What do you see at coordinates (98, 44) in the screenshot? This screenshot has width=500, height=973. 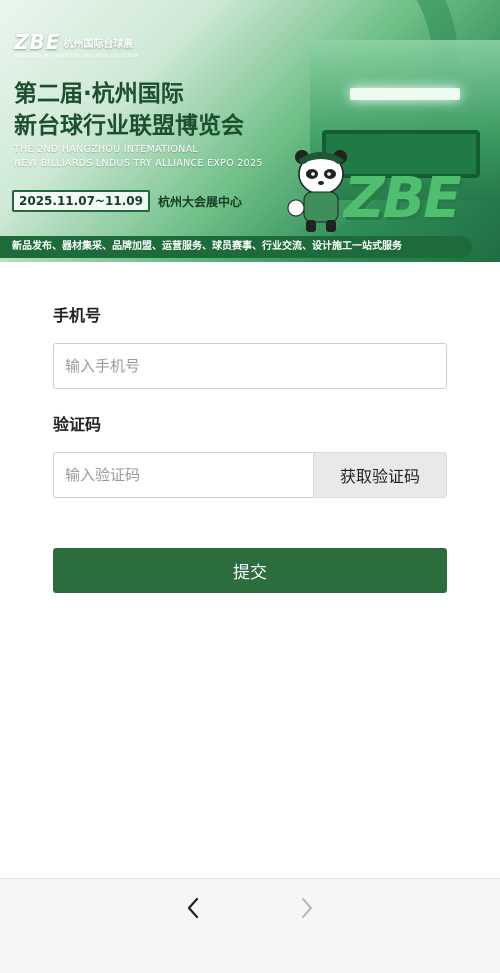 I see `logo-subtitle: 杭州国际台球展` at bounding box center [98, 44].